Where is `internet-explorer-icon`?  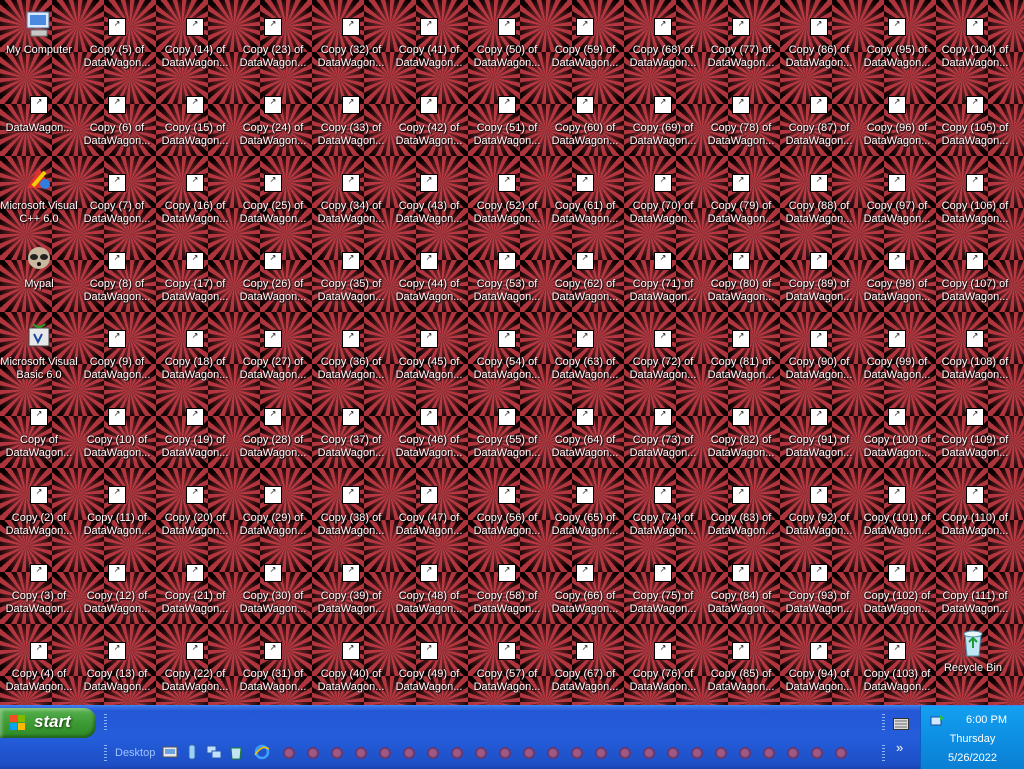
internet-explorer-icon is located at coordinates (262, 752).